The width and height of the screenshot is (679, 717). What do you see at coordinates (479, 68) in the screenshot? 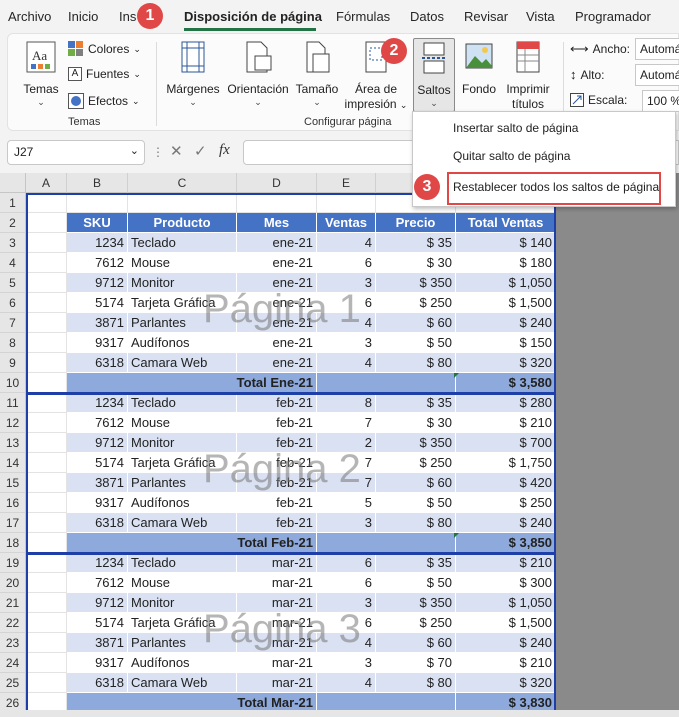
I see `fondo-button: Fondo` at bounding box center [479, 68].